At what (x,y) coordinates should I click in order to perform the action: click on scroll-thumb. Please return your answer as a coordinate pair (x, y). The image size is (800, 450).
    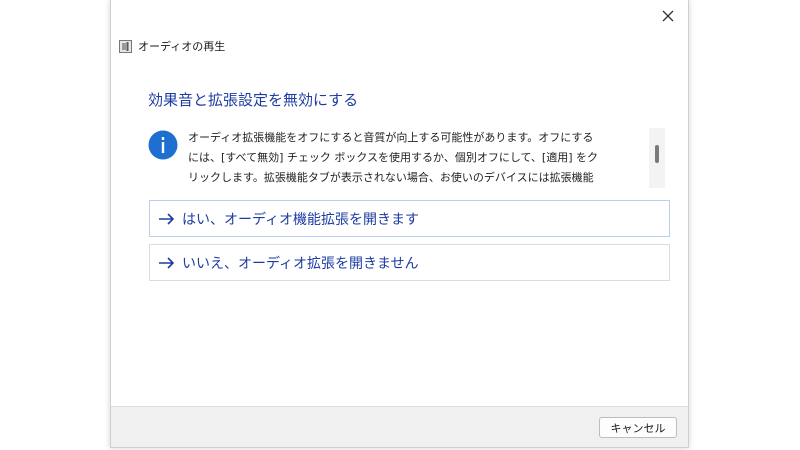
    Looking at the image, I should click on (657, 154).